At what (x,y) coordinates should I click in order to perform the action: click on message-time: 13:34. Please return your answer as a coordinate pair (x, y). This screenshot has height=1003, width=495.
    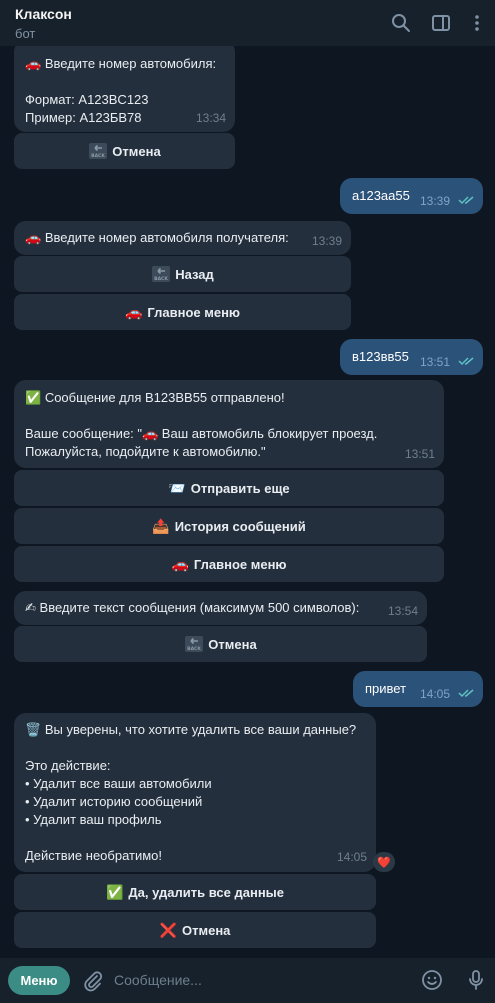
    Looking at the image, I should click on (210, 118).